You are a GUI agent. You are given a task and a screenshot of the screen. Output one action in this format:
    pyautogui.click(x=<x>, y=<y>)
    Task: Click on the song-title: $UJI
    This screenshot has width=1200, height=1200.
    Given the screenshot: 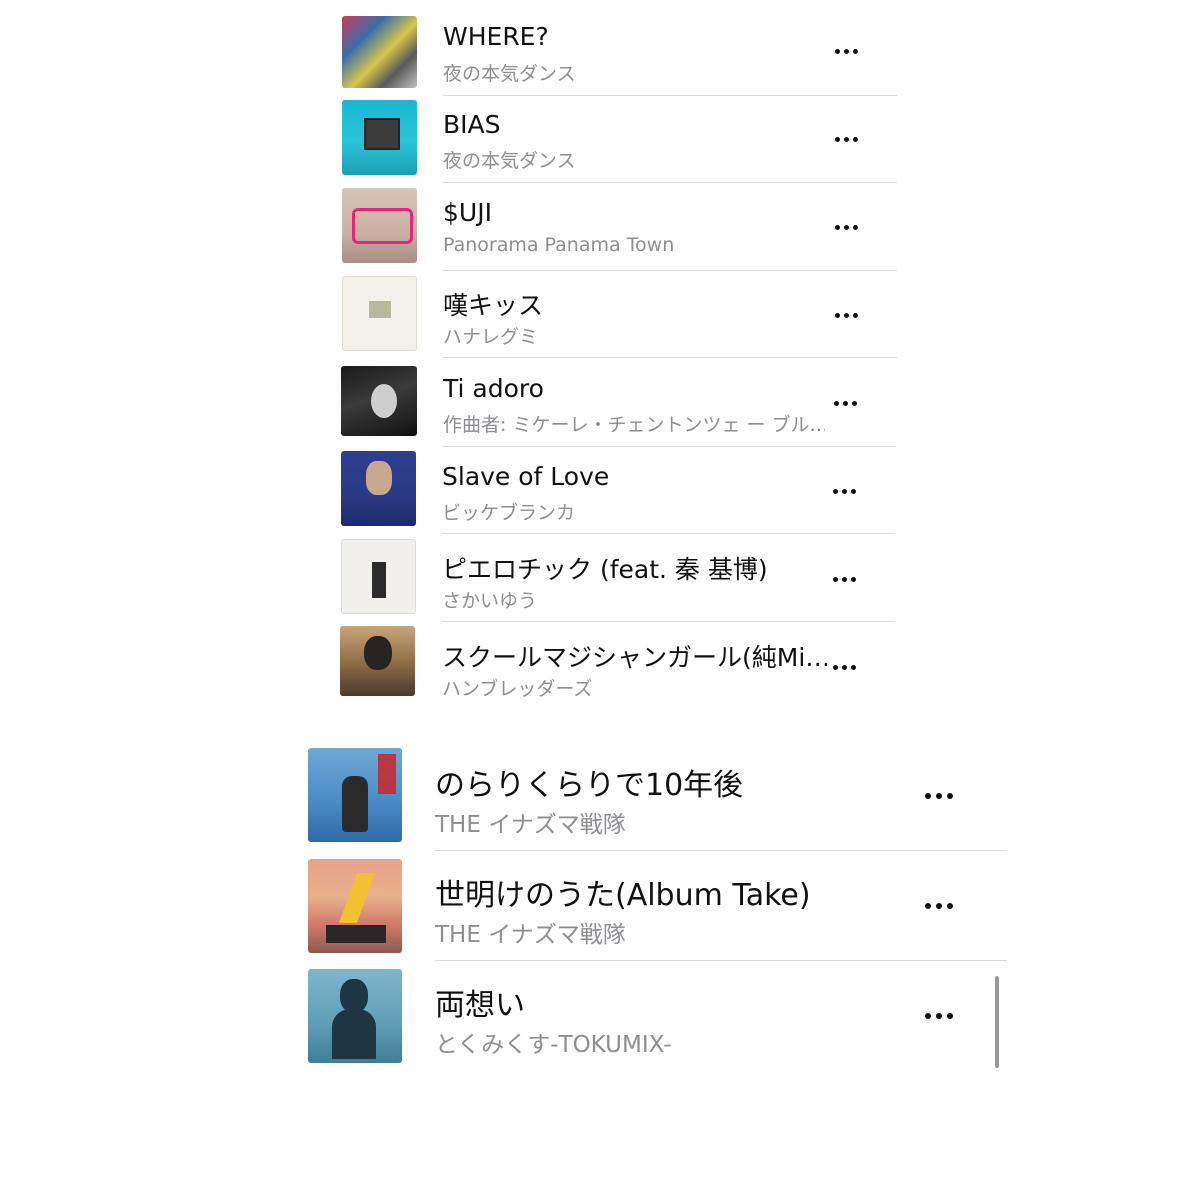 What is the action you would take?
    pyautogui.click(x=467, y=212)
    